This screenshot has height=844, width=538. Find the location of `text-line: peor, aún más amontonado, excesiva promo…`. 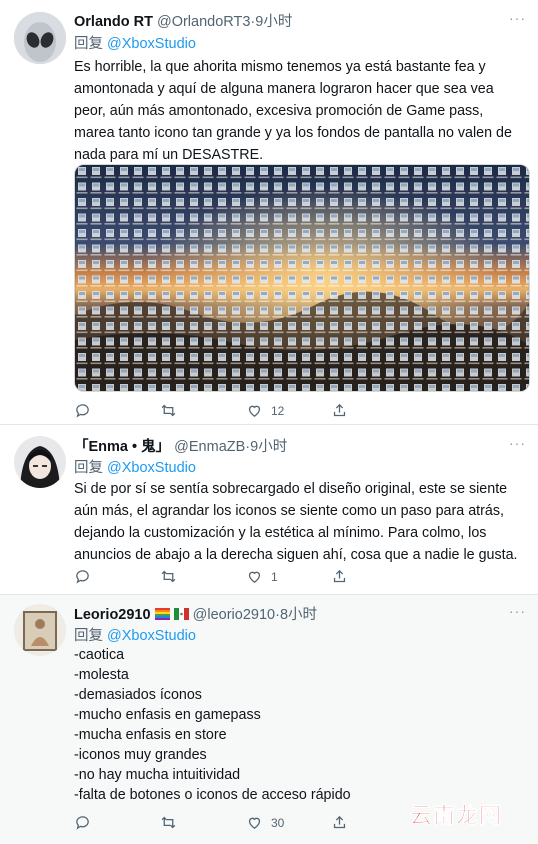

text-line: peor, aún más amontonado, excesiva promo… is located at coordinates (279, 111).